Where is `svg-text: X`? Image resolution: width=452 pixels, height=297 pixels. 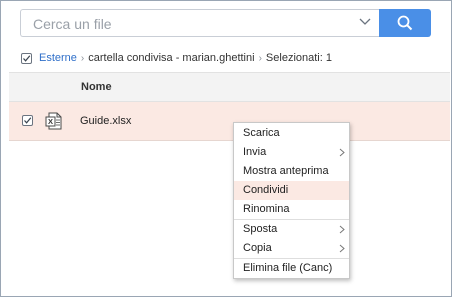 svg-text: X is located at coordinates (50, 121).